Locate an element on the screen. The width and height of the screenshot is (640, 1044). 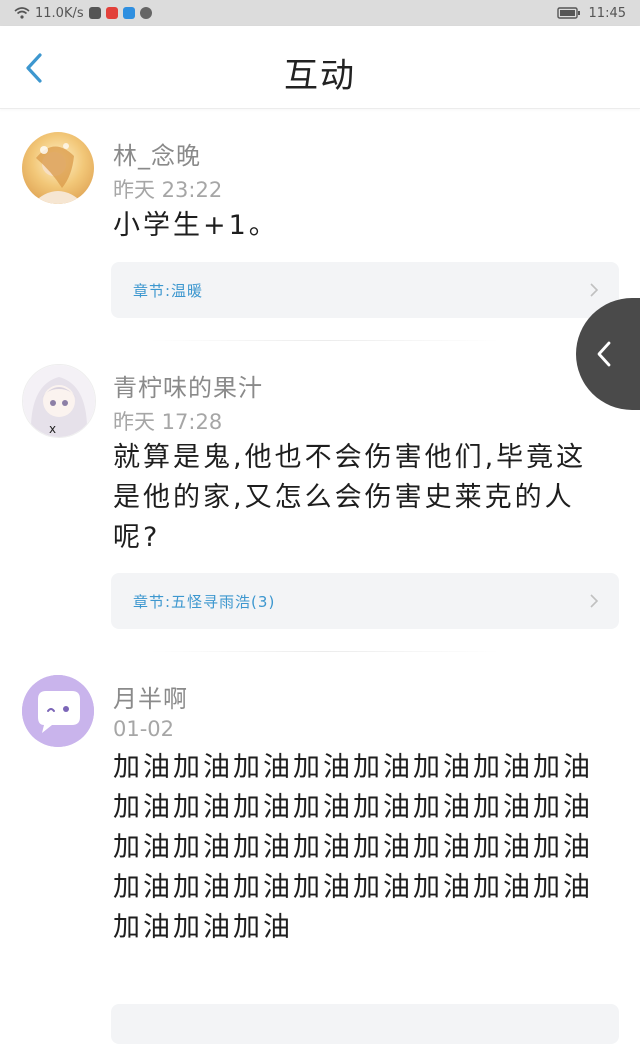
username: 月半啊 is located at coordinates (150, 696).